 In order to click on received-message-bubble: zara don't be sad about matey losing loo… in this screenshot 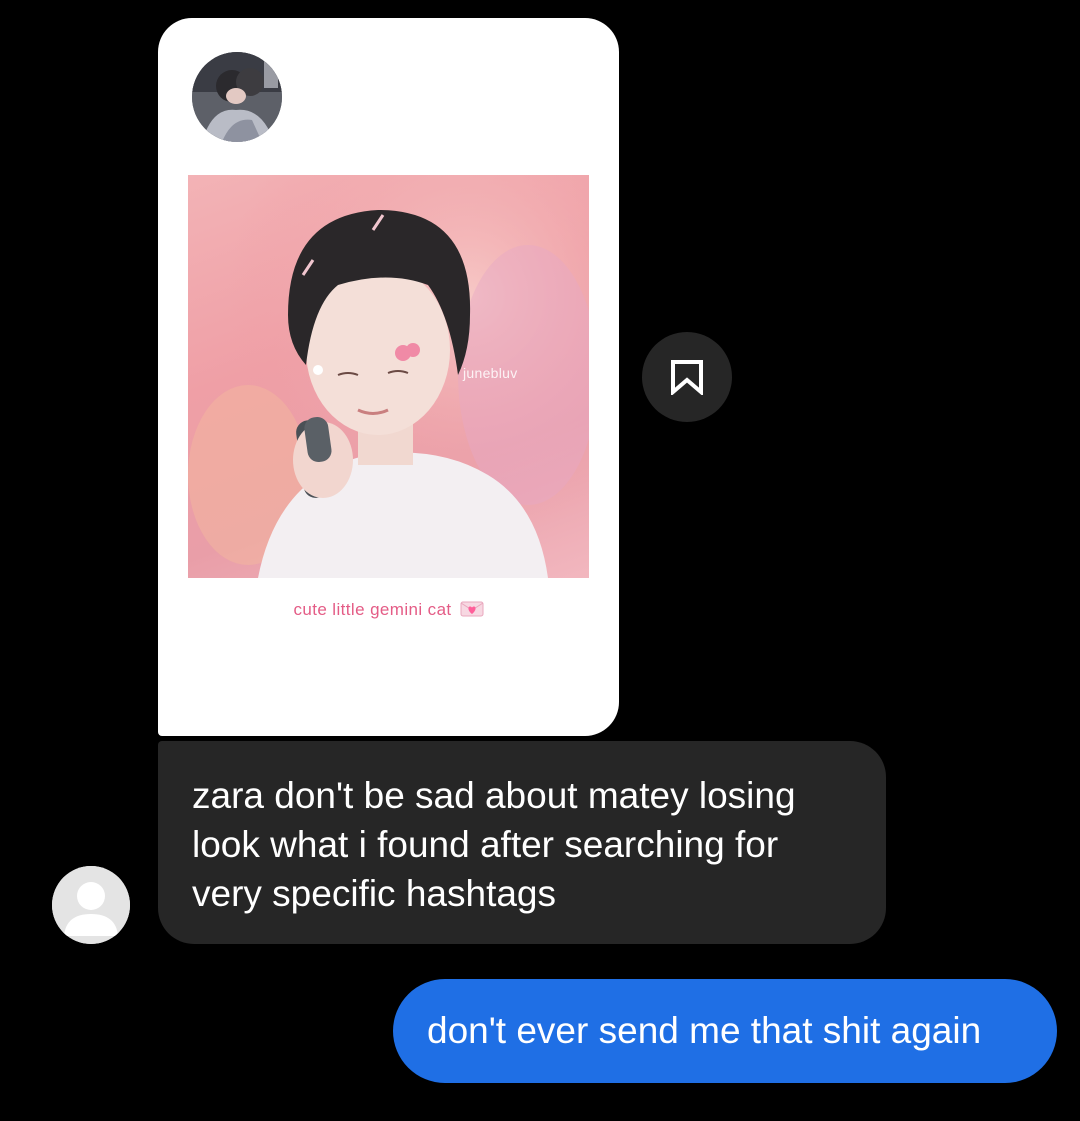, I will do `click(522, 842)`.